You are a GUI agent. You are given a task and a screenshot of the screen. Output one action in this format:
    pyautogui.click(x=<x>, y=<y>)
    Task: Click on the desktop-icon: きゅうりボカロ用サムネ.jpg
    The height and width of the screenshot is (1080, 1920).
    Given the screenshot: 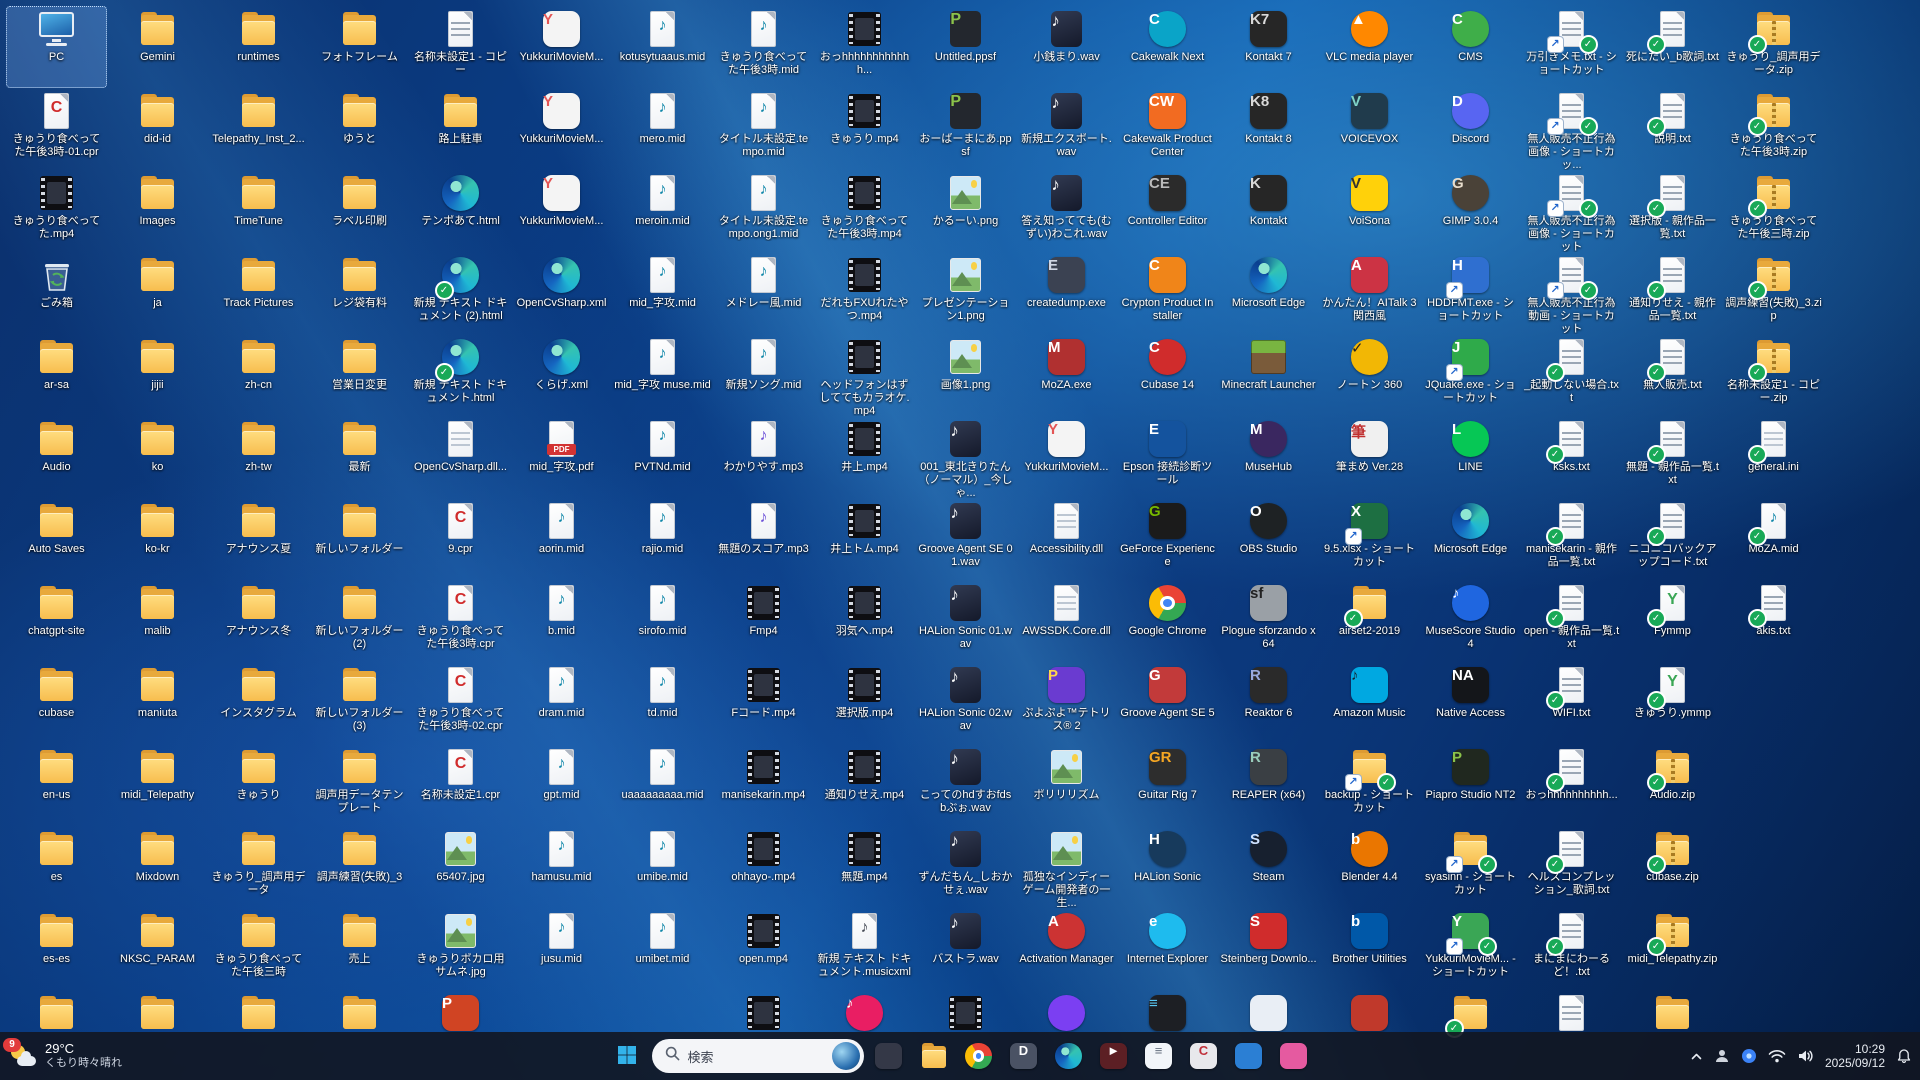 What is the action you would take?
    pyautogui.click(x=460, y=949)
    